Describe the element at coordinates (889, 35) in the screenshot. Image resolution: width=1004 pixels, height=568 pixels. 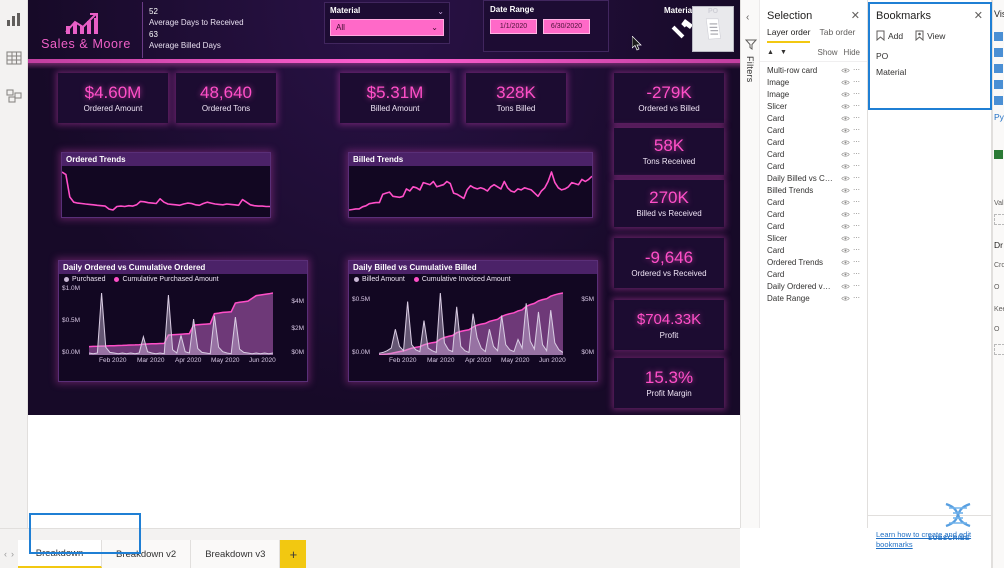
I see `add-bookmark-button: Add` at that location.